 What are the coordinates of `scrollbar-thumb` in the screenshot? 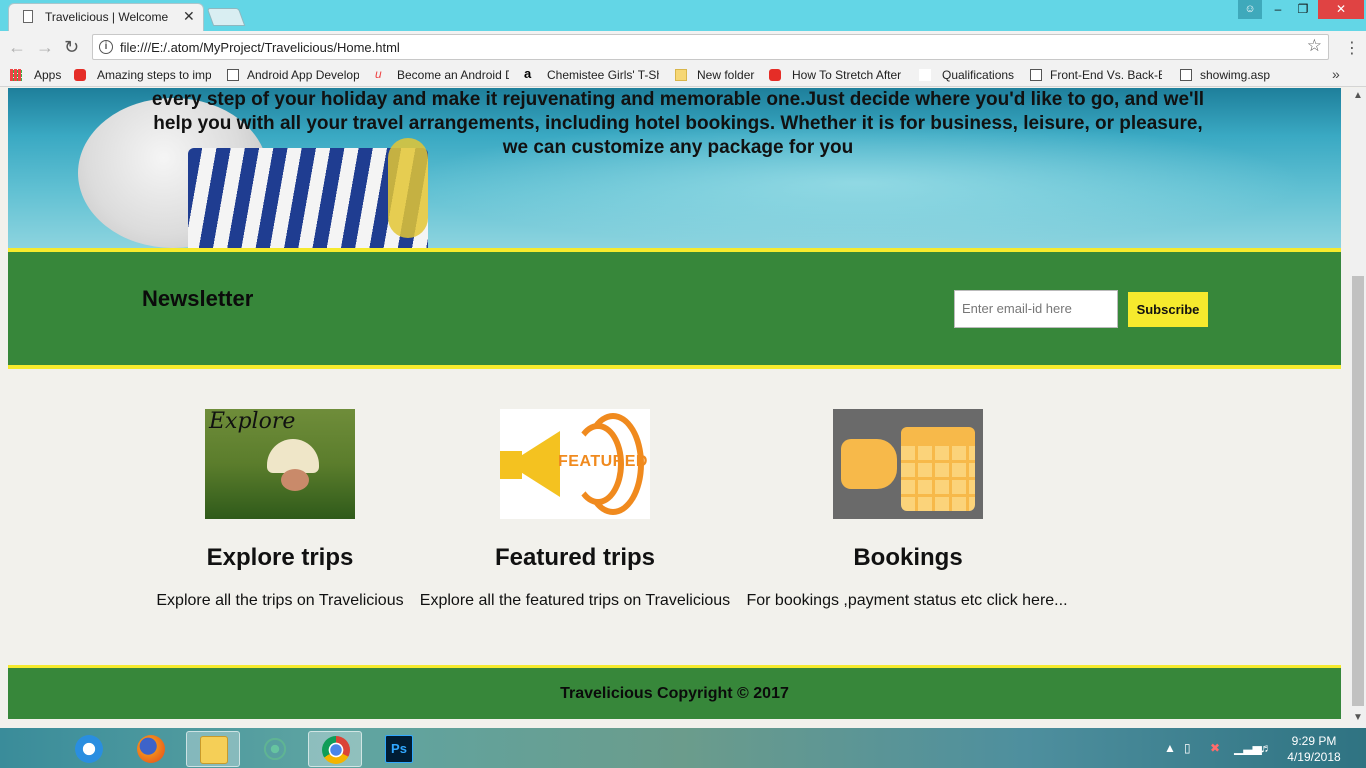 It's located at (1358, 491).